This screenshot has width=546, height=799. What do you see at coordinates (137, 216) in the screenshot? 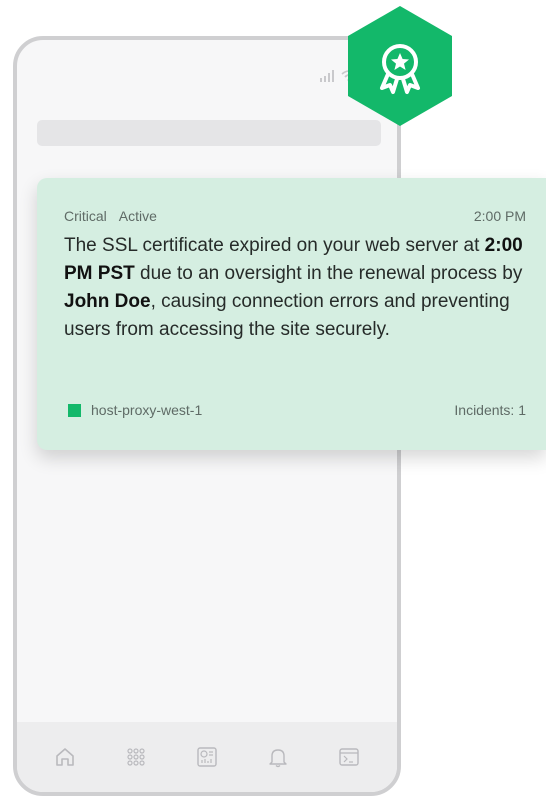
I see `status-tag: Active` at bounding box center [137, 216].